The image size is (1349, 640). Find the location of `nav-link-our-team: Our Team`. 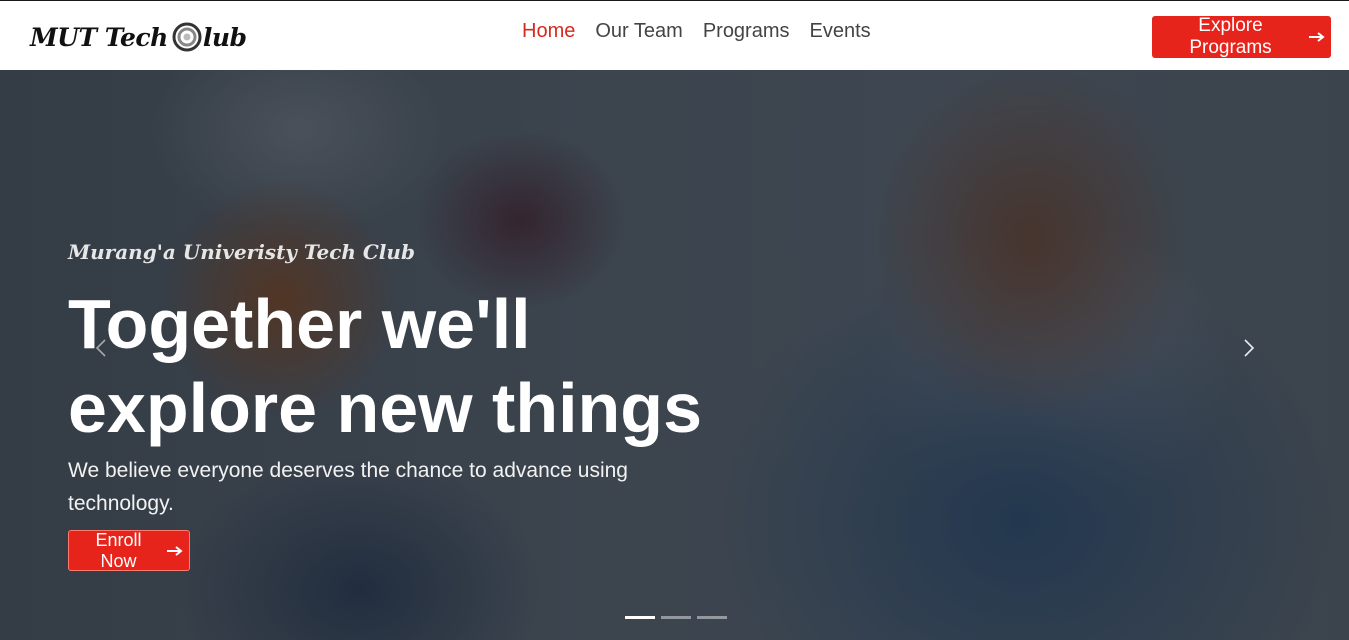

nav-link-our-team: Our Team is located at coordinates (638, 31).